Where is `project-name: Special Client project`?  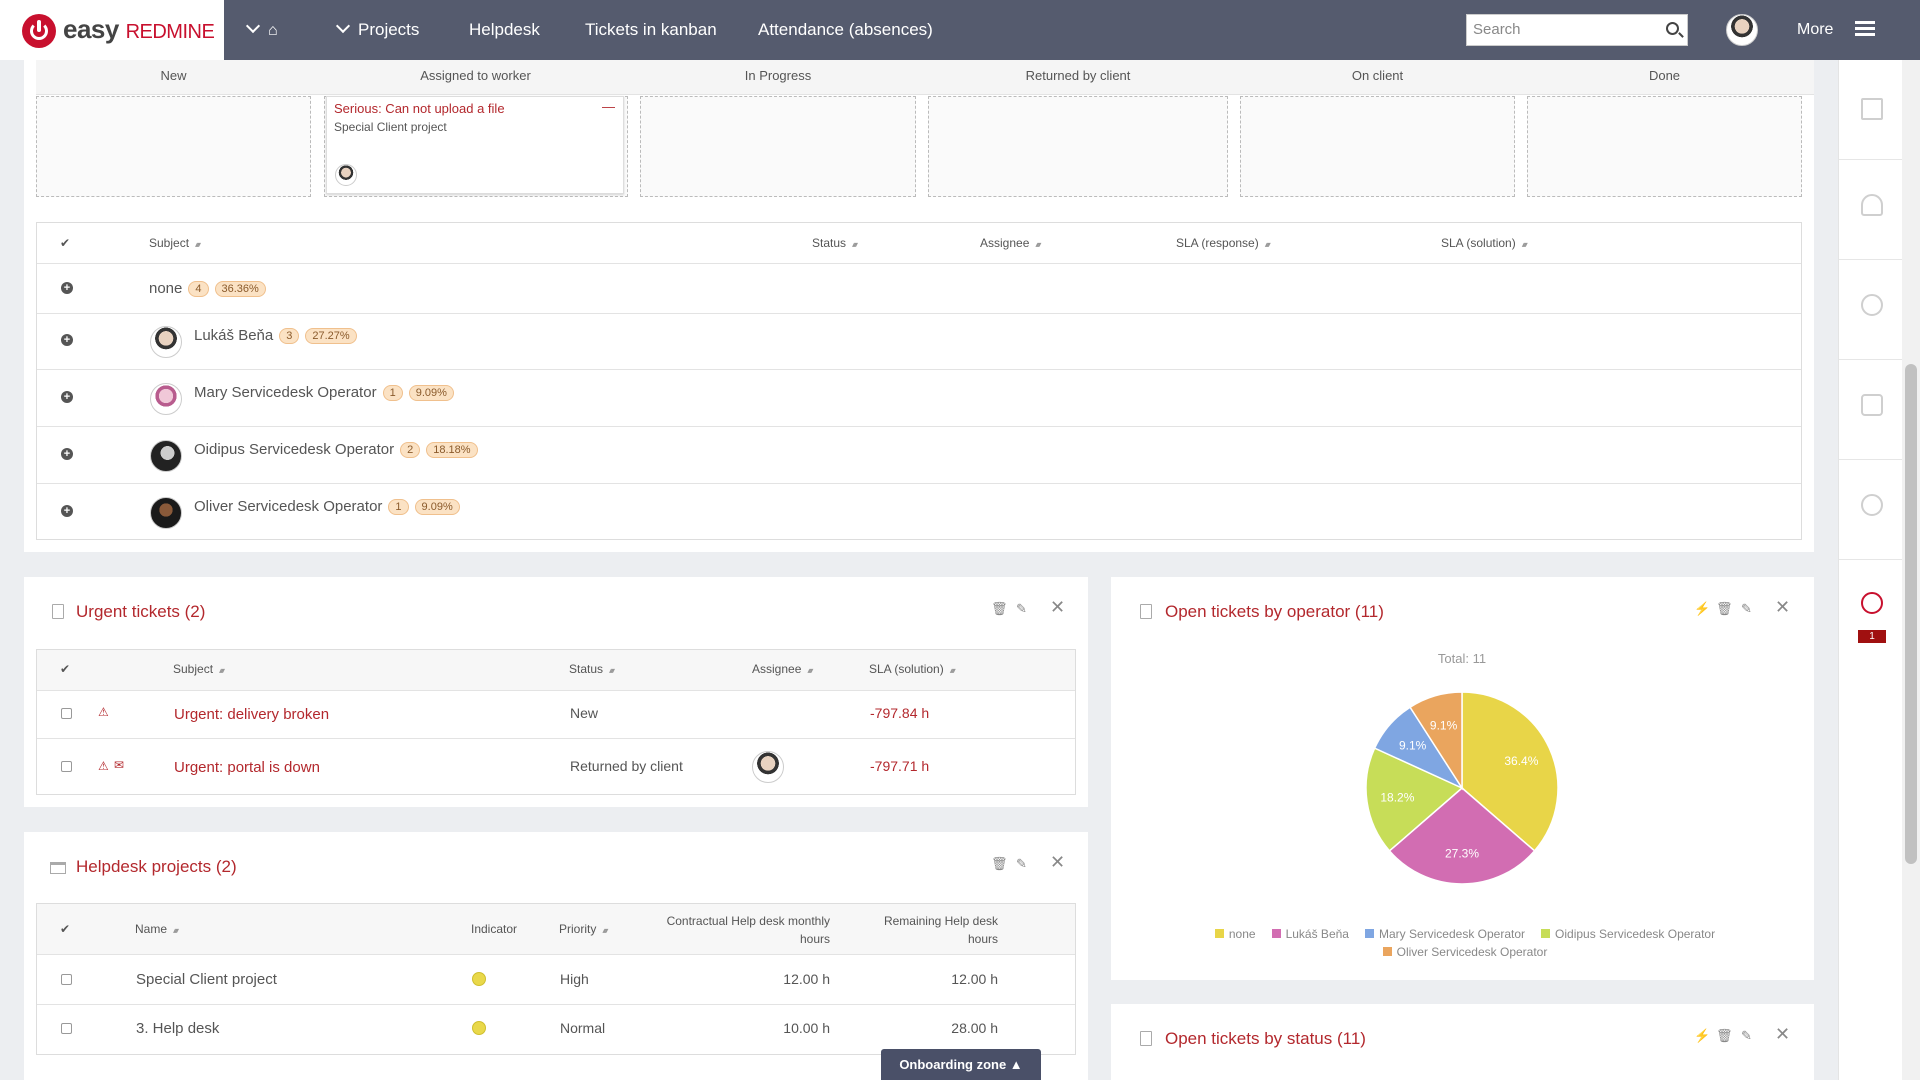 project-name: Special Client project is located at coordinates (206, 979).